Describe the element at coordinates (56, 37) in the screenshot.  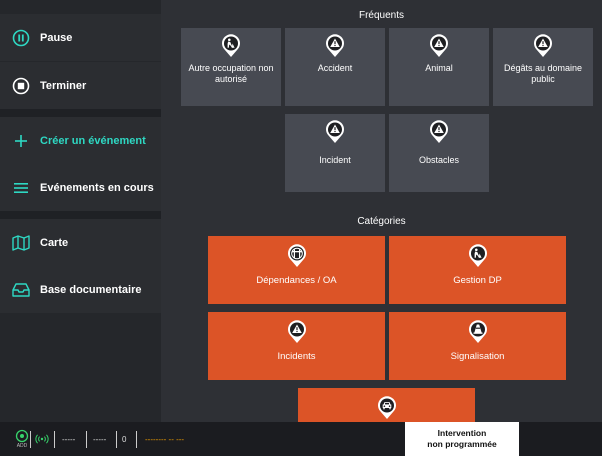
I see `pause-label: Pause` at that location.